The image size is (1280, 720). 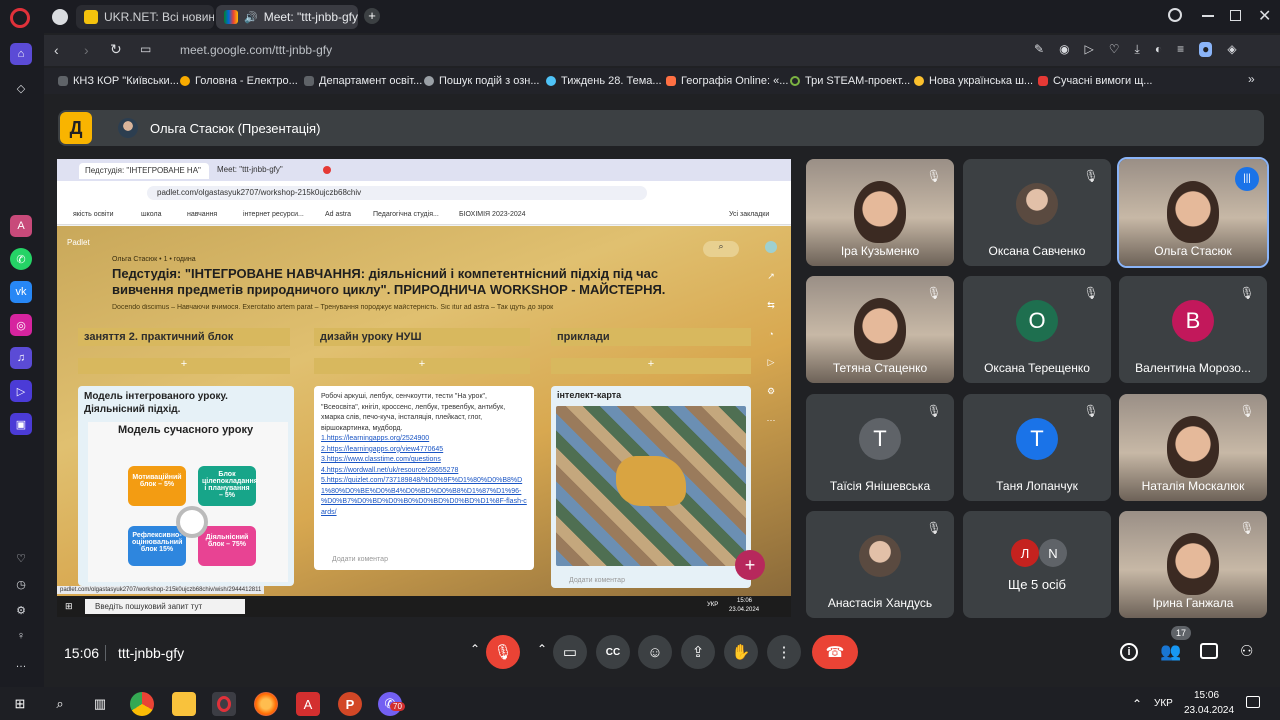 I want to click on video-options-chevron-icon: ⌃, so click(x=542, y=649).